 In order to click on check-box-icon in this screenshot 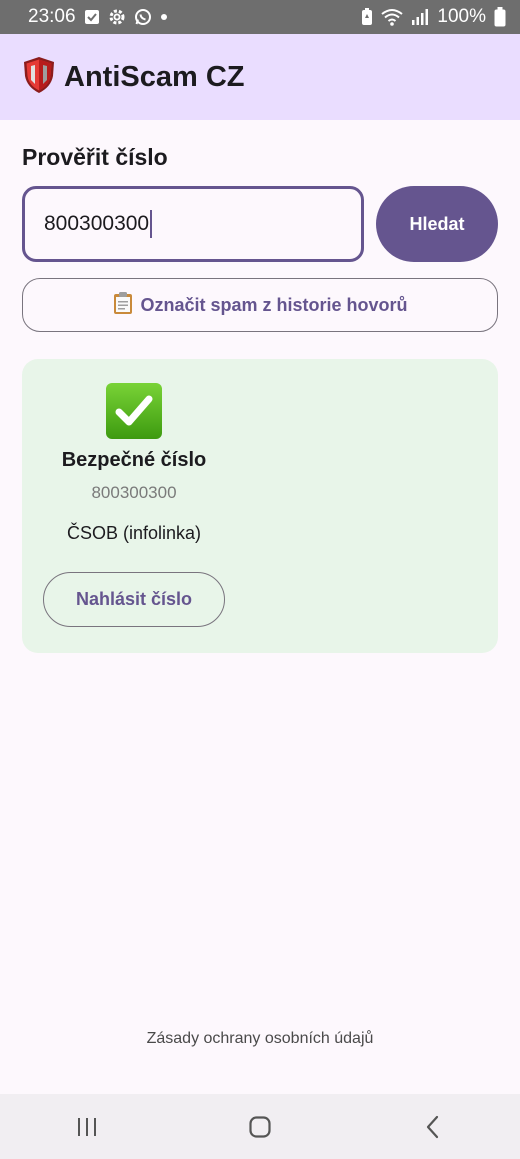, I will do `click(92, 17)`.